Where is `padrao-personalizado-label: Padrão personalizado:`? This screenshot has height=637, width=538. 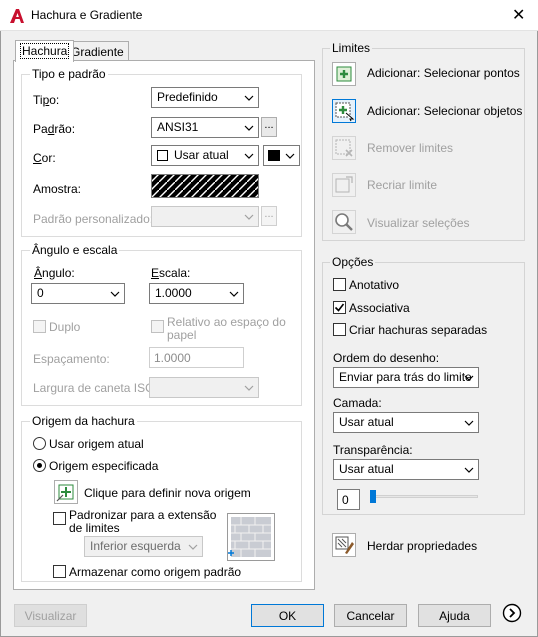
padrao-personalizado-label: Padrão personalizado: is located at coordinates (93, 219).